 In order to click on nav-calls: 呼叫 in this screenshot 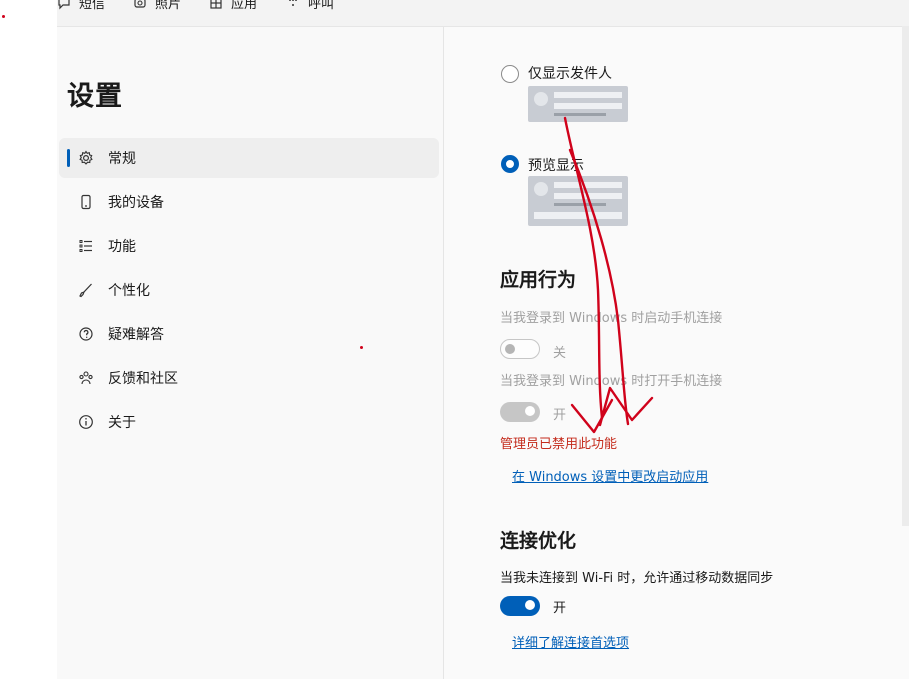, I will do `click(310, 6)`.